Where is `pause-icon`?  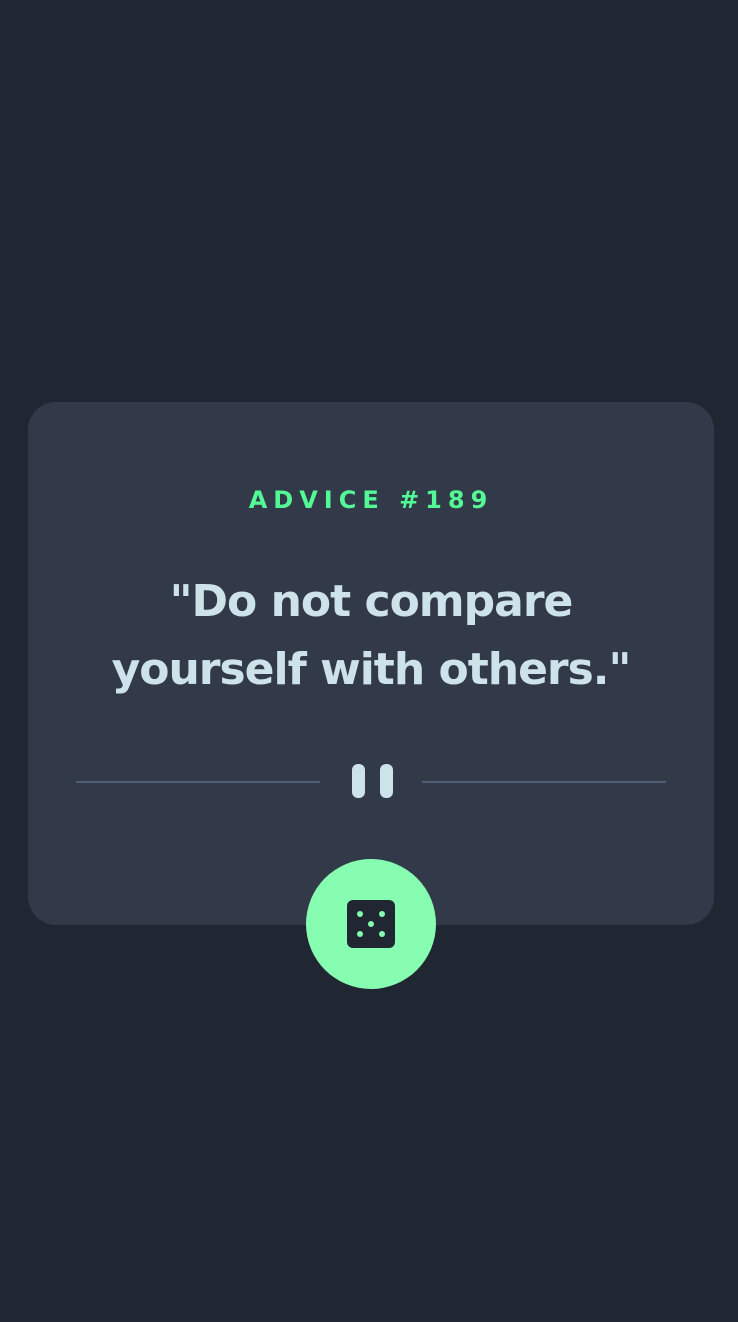 pause-icon is located at coordinates (373, 781).